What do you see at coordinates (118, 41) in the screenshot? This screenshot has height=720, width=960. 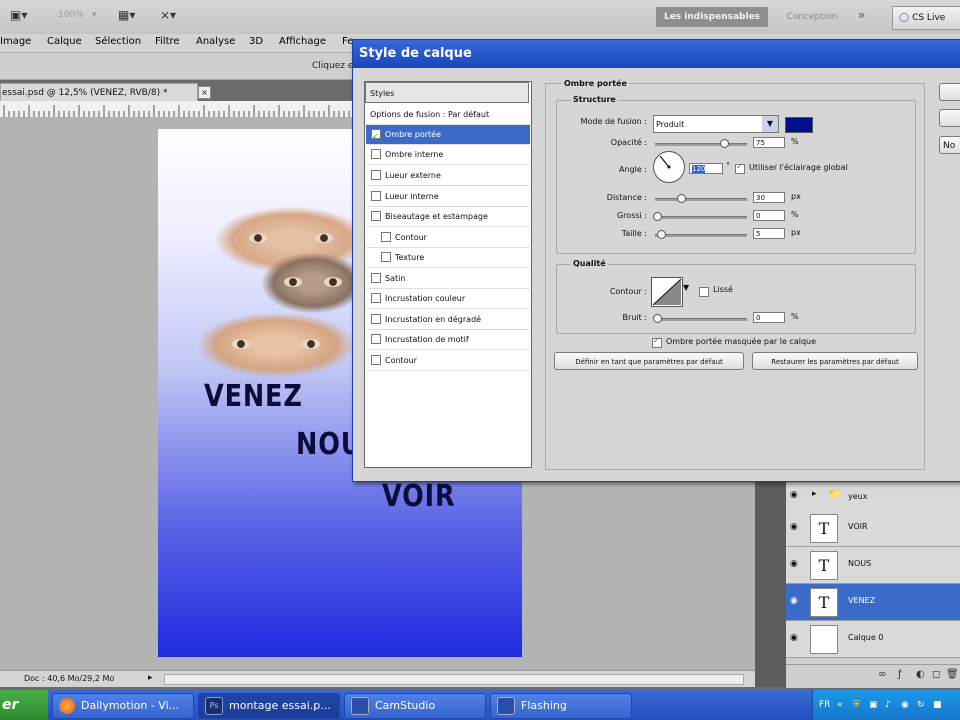 I see `menu-selection: Sélection` at bounding box center [118, 41].